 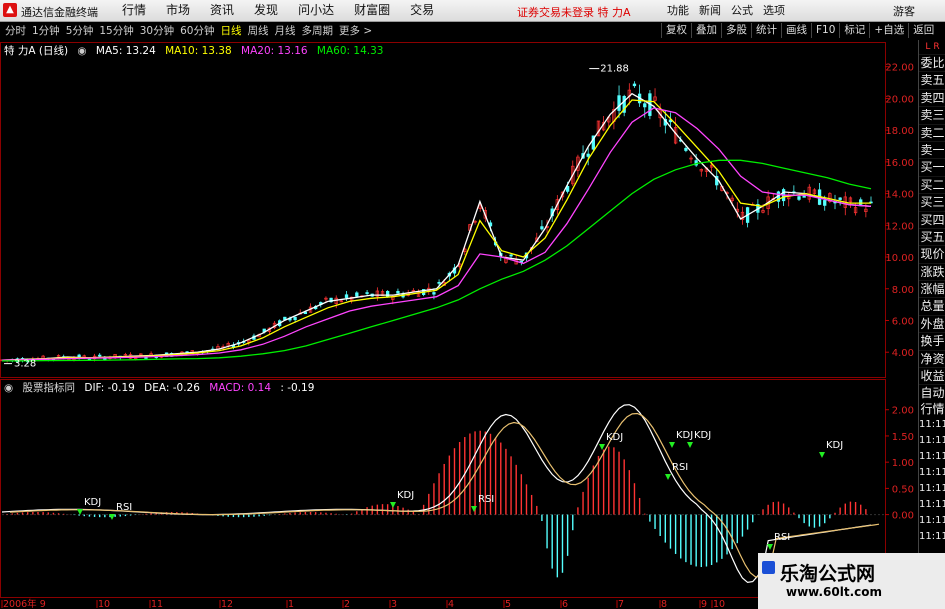 What do you see at coordinates (222, 10) in the screenshot?
I see `menu-item-news: 资讯` at bounding box center [222, 10].